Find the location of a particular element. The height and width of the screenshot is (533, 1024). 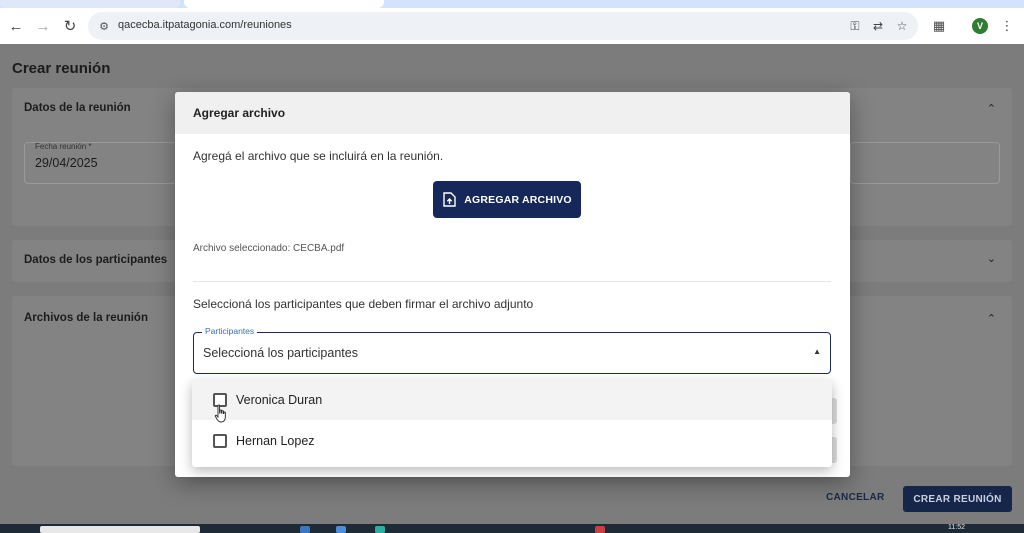

dialog-divider is located at coordinates (512, 281).